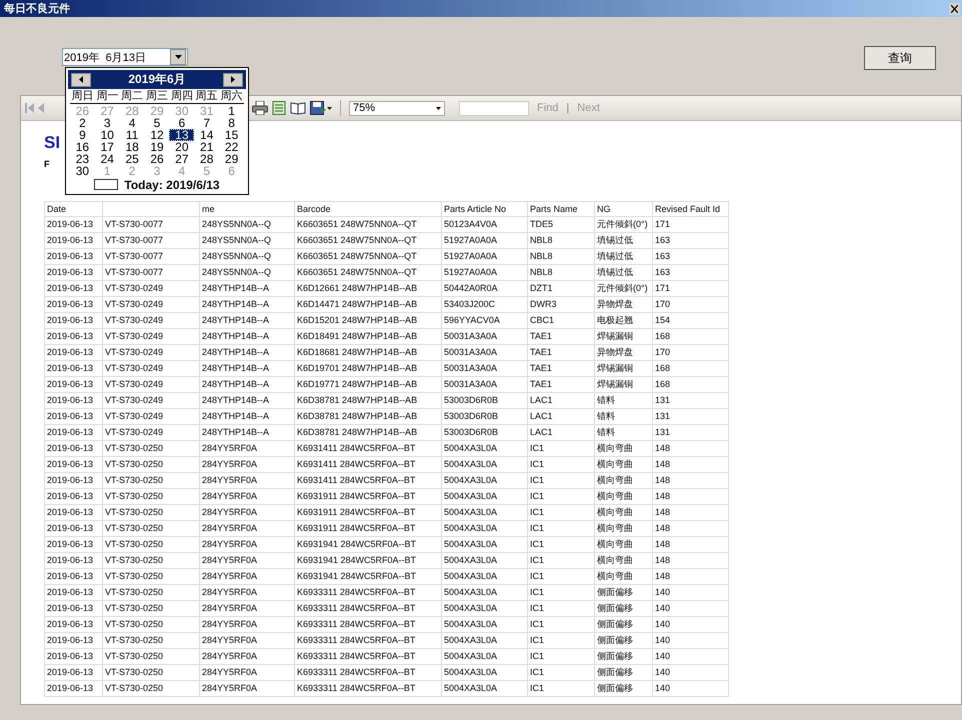 Image resolution: width=962 pixels, height=720 pixels. Describe the element at coordinates (157, 135) in the screenshot. I see `calendar-day: 12` at that location.